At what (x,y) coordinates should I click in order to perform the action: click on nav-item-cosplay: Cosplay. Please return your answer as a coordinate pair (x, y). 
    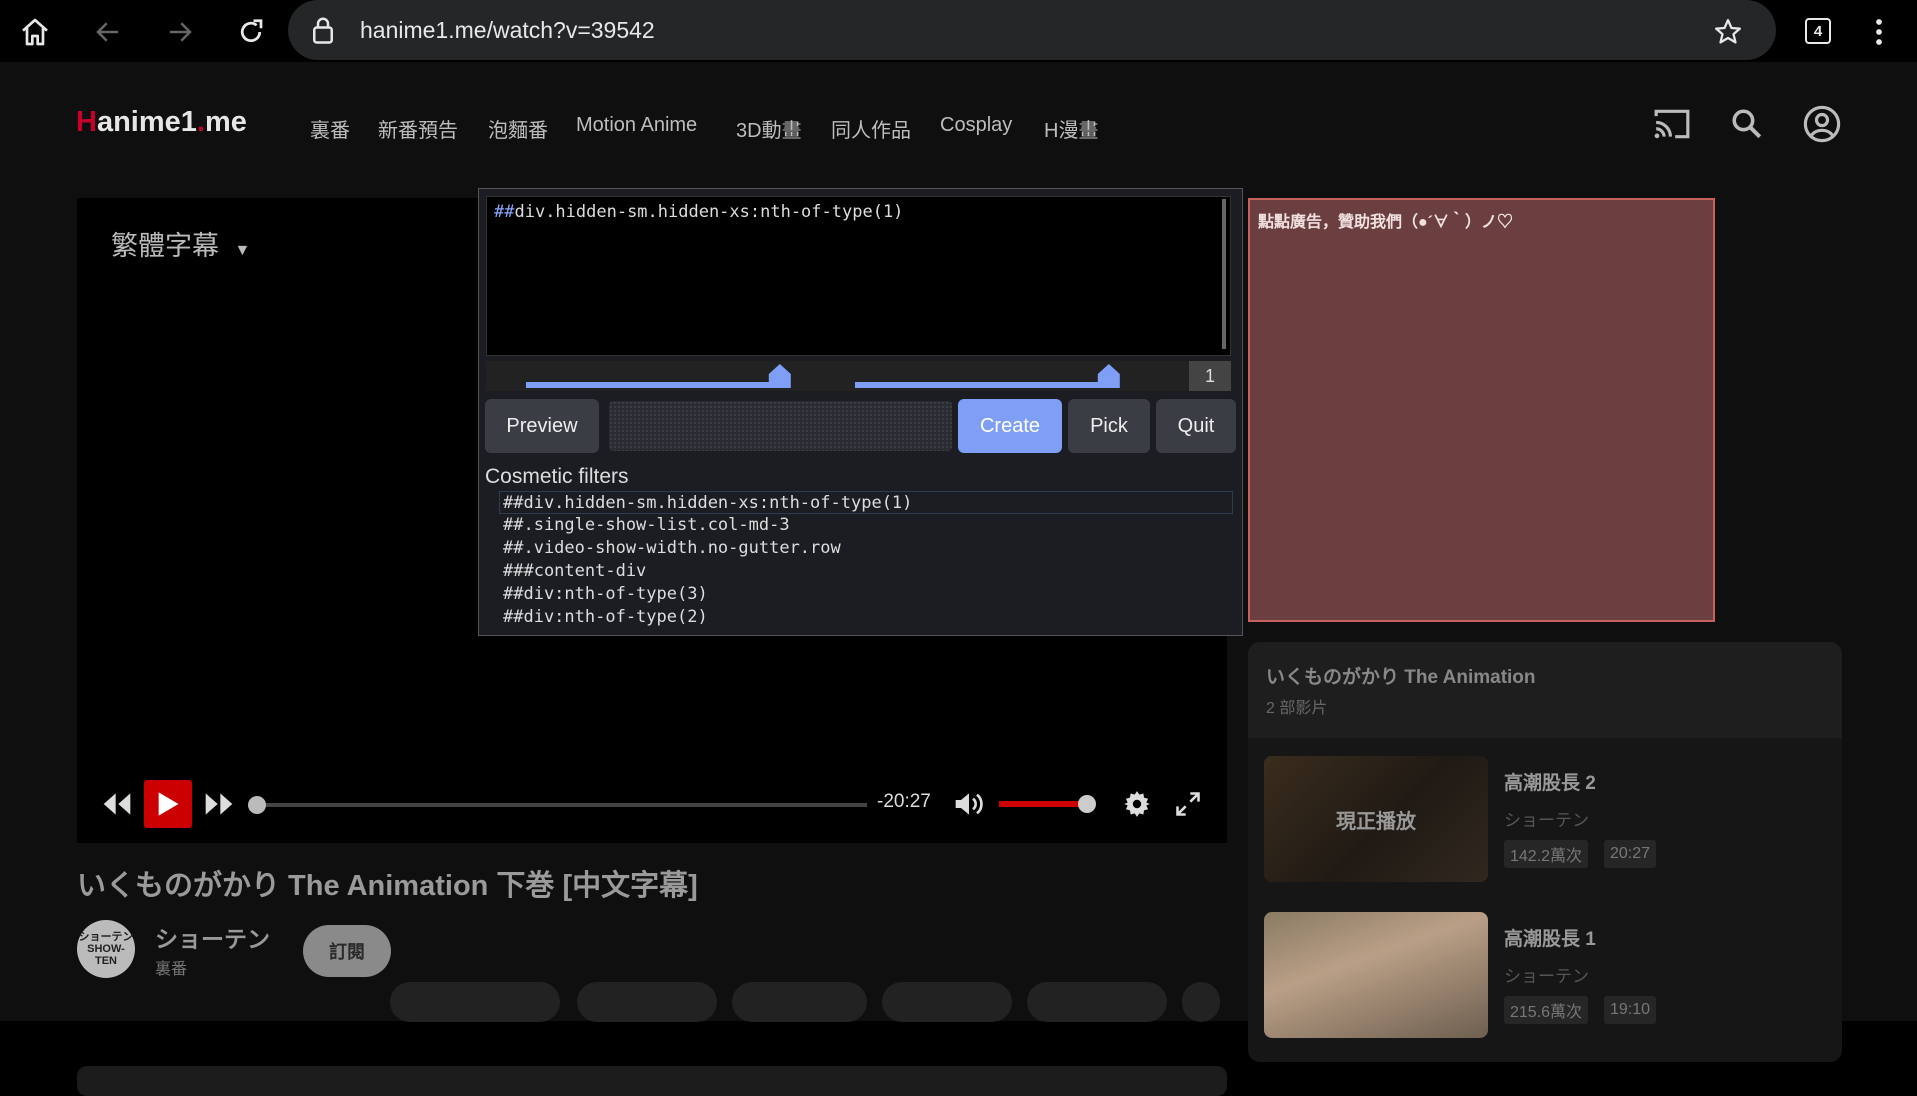
    Looking at the image, I should click on (976, 125).